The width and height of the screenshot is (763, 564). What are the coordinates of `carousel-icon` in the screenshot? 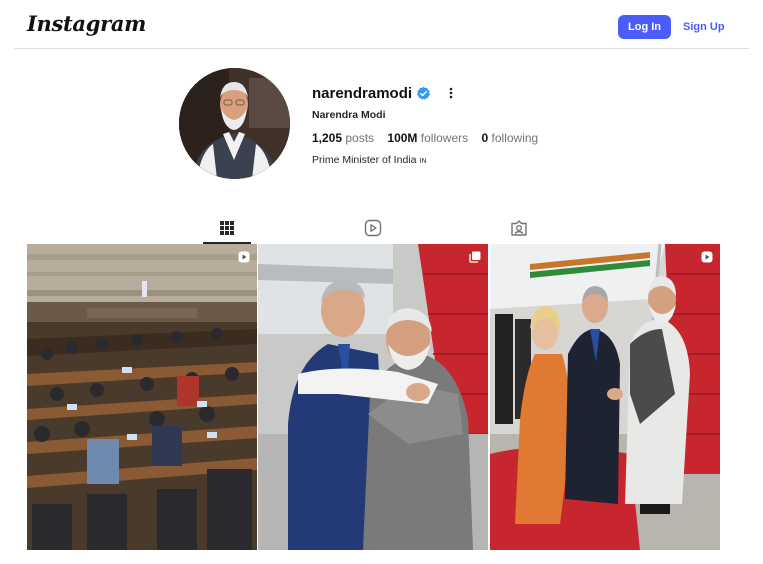 It's located at (475, 257).